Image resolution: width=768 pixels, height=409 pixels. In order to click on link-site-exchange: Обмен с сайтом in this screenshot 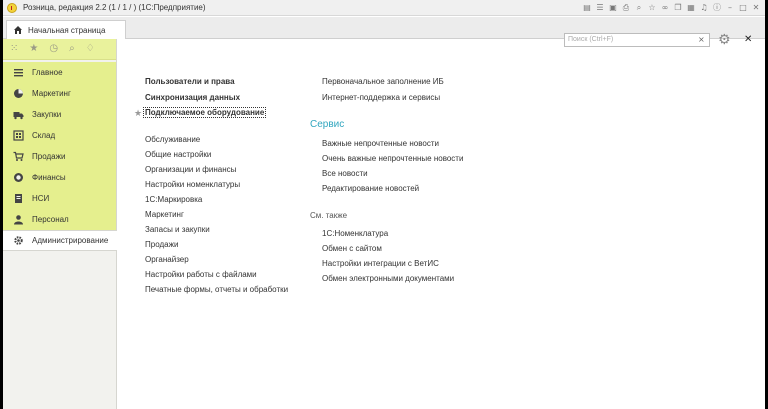, I will do `click(352, 248)`.